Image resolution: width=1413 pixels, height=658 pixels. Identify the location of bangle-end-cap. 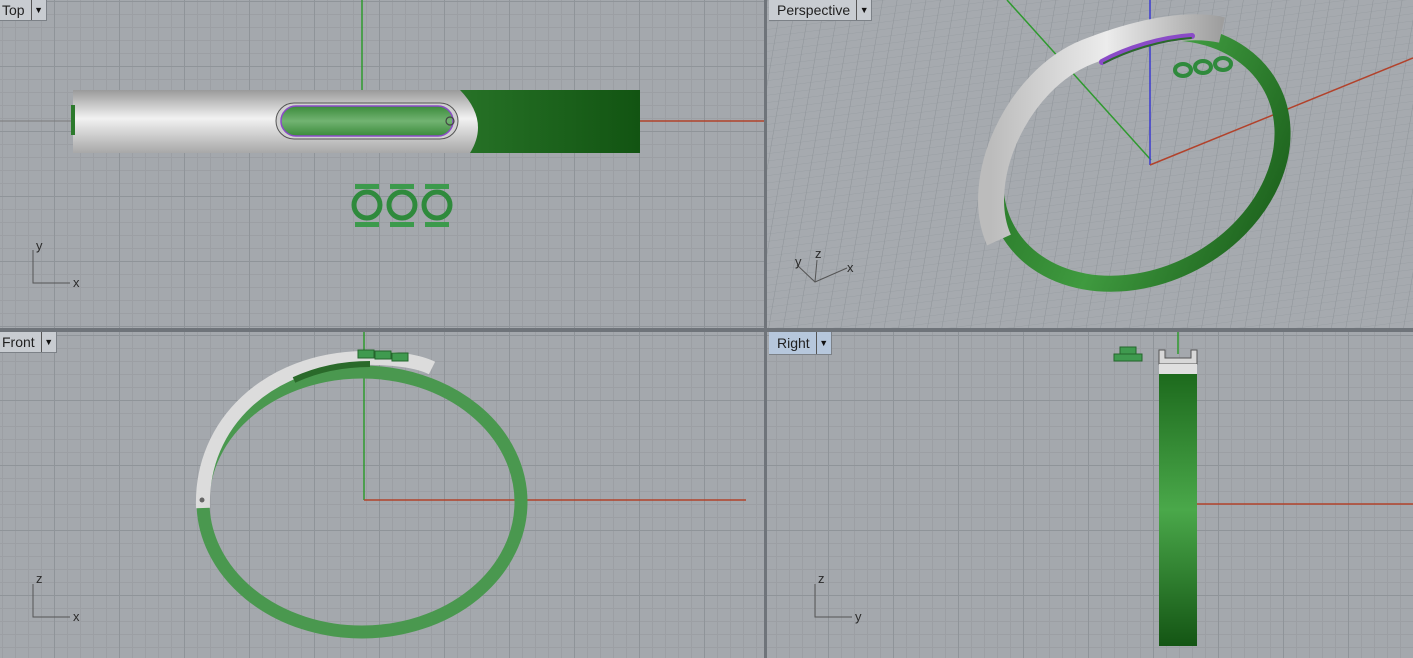
(73, 120).